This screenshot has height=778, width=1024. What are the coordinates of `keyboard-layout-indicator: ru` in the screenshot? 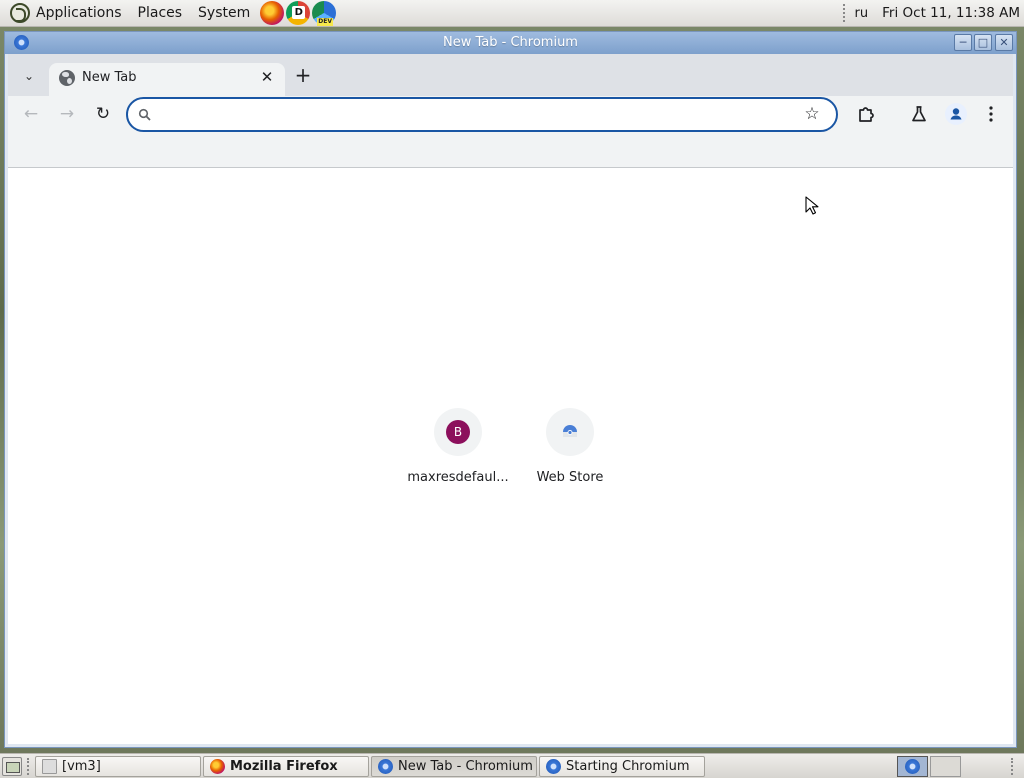 It's located at (862, 13).